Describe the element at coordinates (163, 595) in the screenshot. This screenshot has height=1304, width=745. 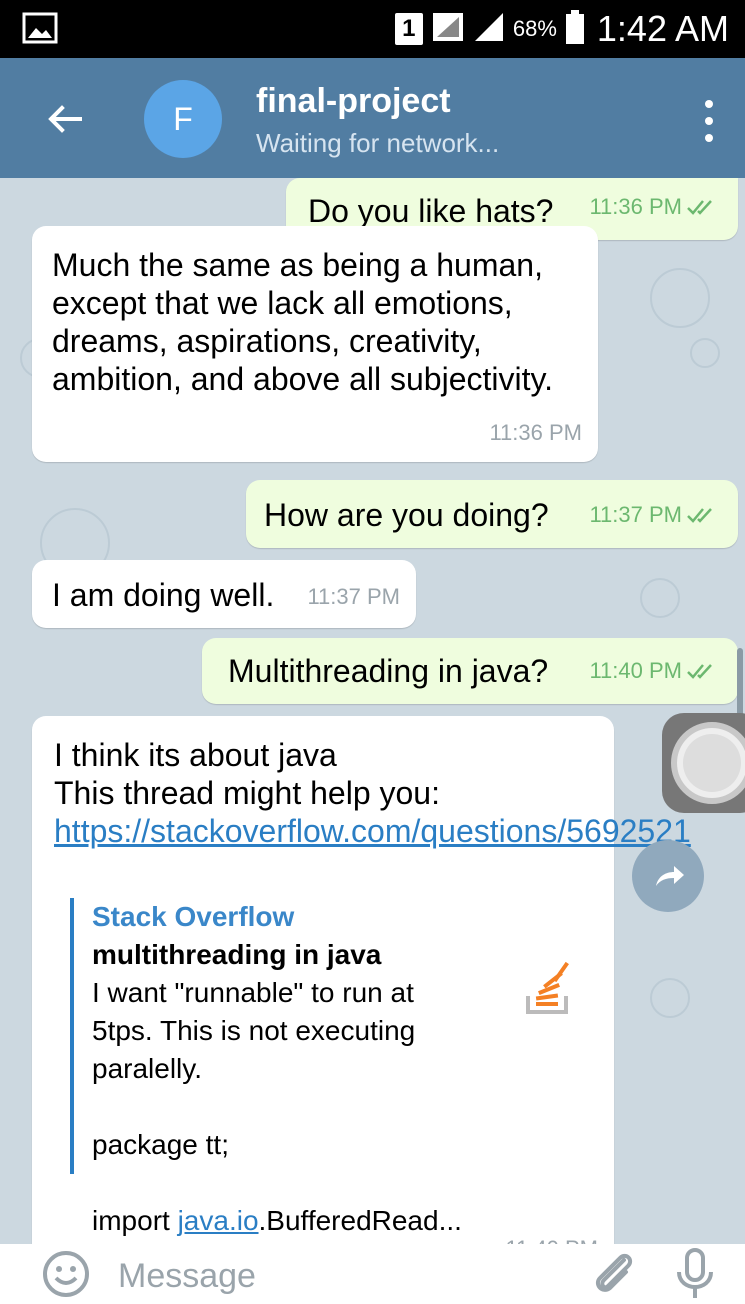
I see `message-text: I am doing well.` at that location.